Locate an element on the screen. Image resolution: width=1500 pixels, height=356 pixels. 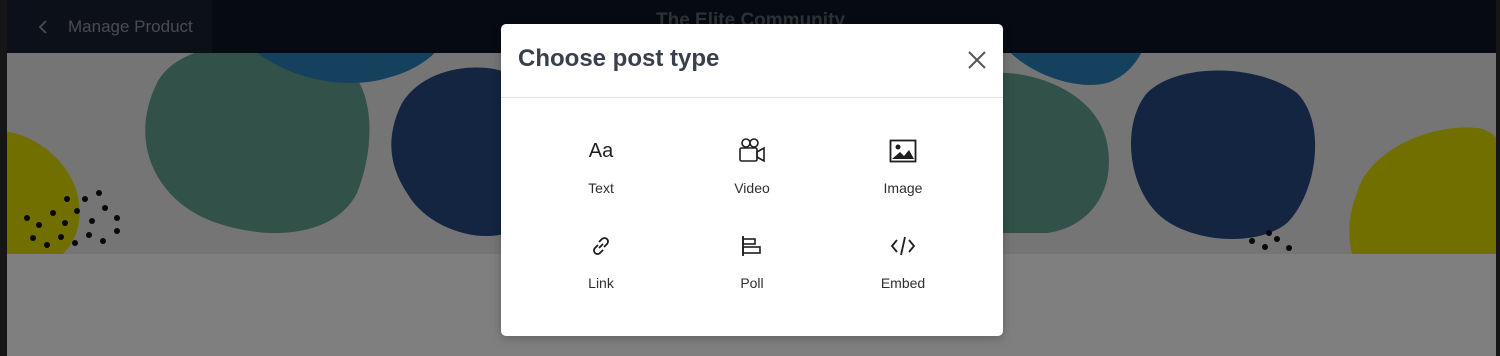
video-camera-icon is located at coordinates (752, 151).